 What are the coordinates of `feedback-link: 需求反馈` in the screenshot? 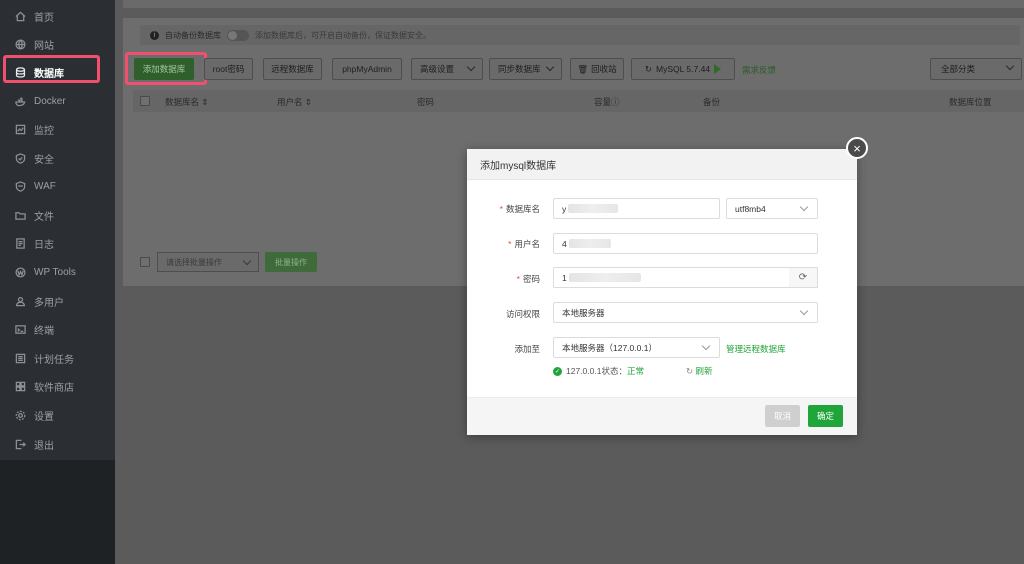 It's located at (759, 70).